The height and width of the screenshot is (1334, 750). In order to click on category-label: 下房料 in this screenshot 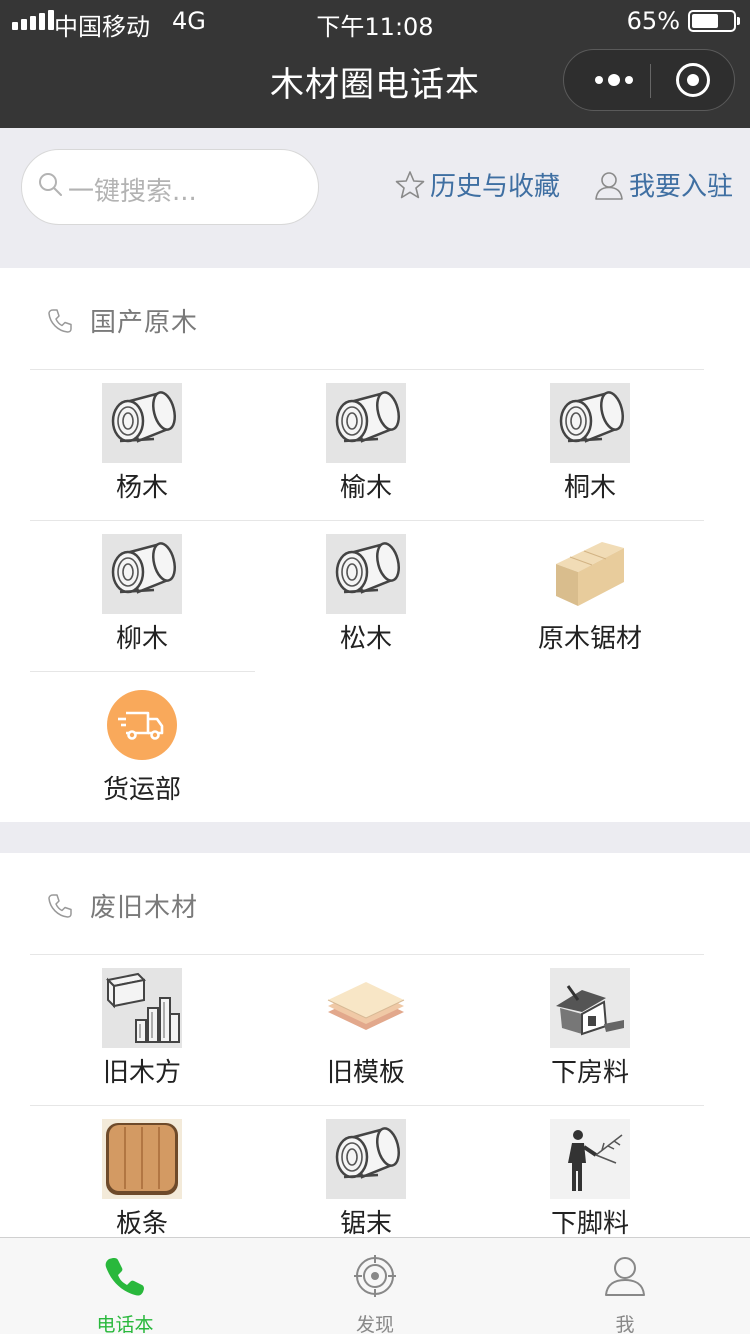, I will do `click(589, 1073)`.